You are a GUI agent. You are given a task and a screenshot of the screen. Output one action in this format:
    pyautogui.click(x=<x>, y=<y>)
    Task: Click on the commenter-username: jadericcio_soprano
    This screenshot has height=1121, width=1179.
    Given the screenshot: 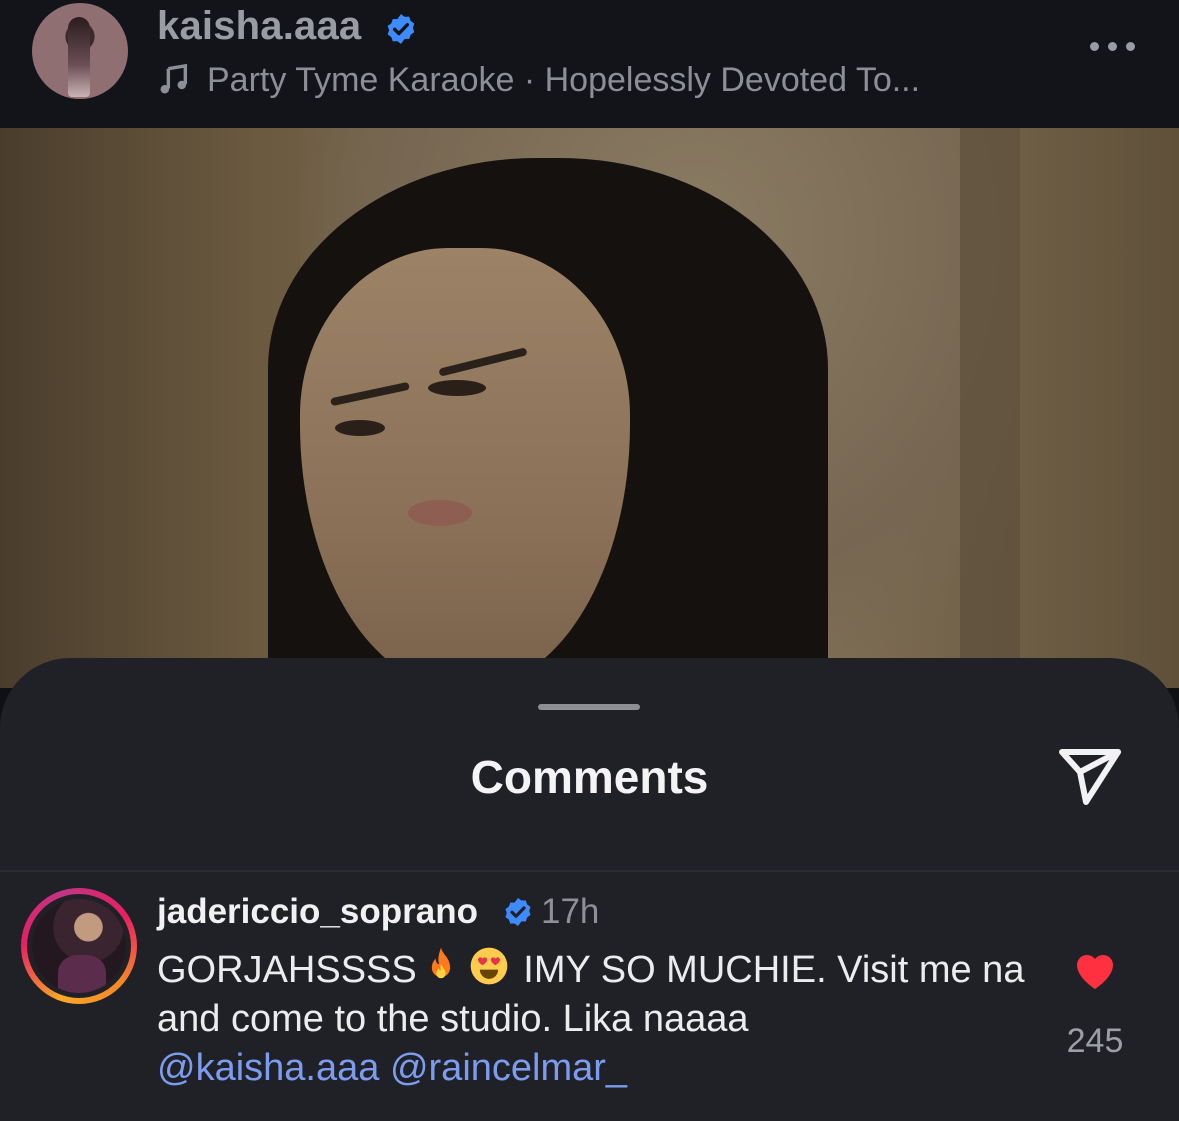 What is the action you would take?
    pyautogui.click(x=317, y=912)
    